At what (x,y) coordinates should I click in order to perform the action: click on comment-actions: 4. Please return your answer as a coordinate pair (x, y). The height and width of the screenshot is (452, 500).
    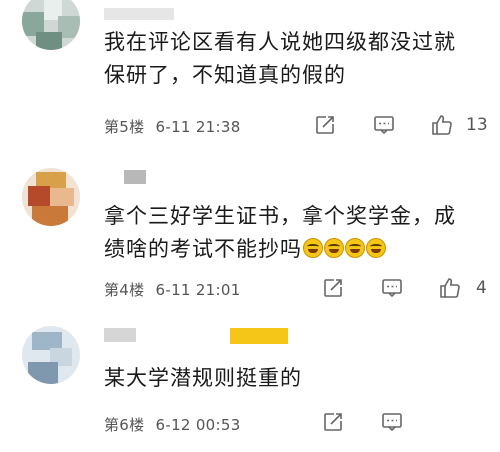
    Looking at the image, I should click on (400, 290).